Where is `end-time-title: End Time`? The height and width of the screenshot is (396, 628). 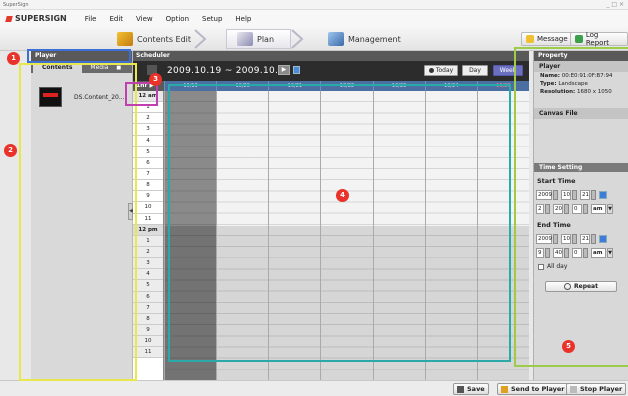
end-time-title: End Time is located at coordinates (554, 225).